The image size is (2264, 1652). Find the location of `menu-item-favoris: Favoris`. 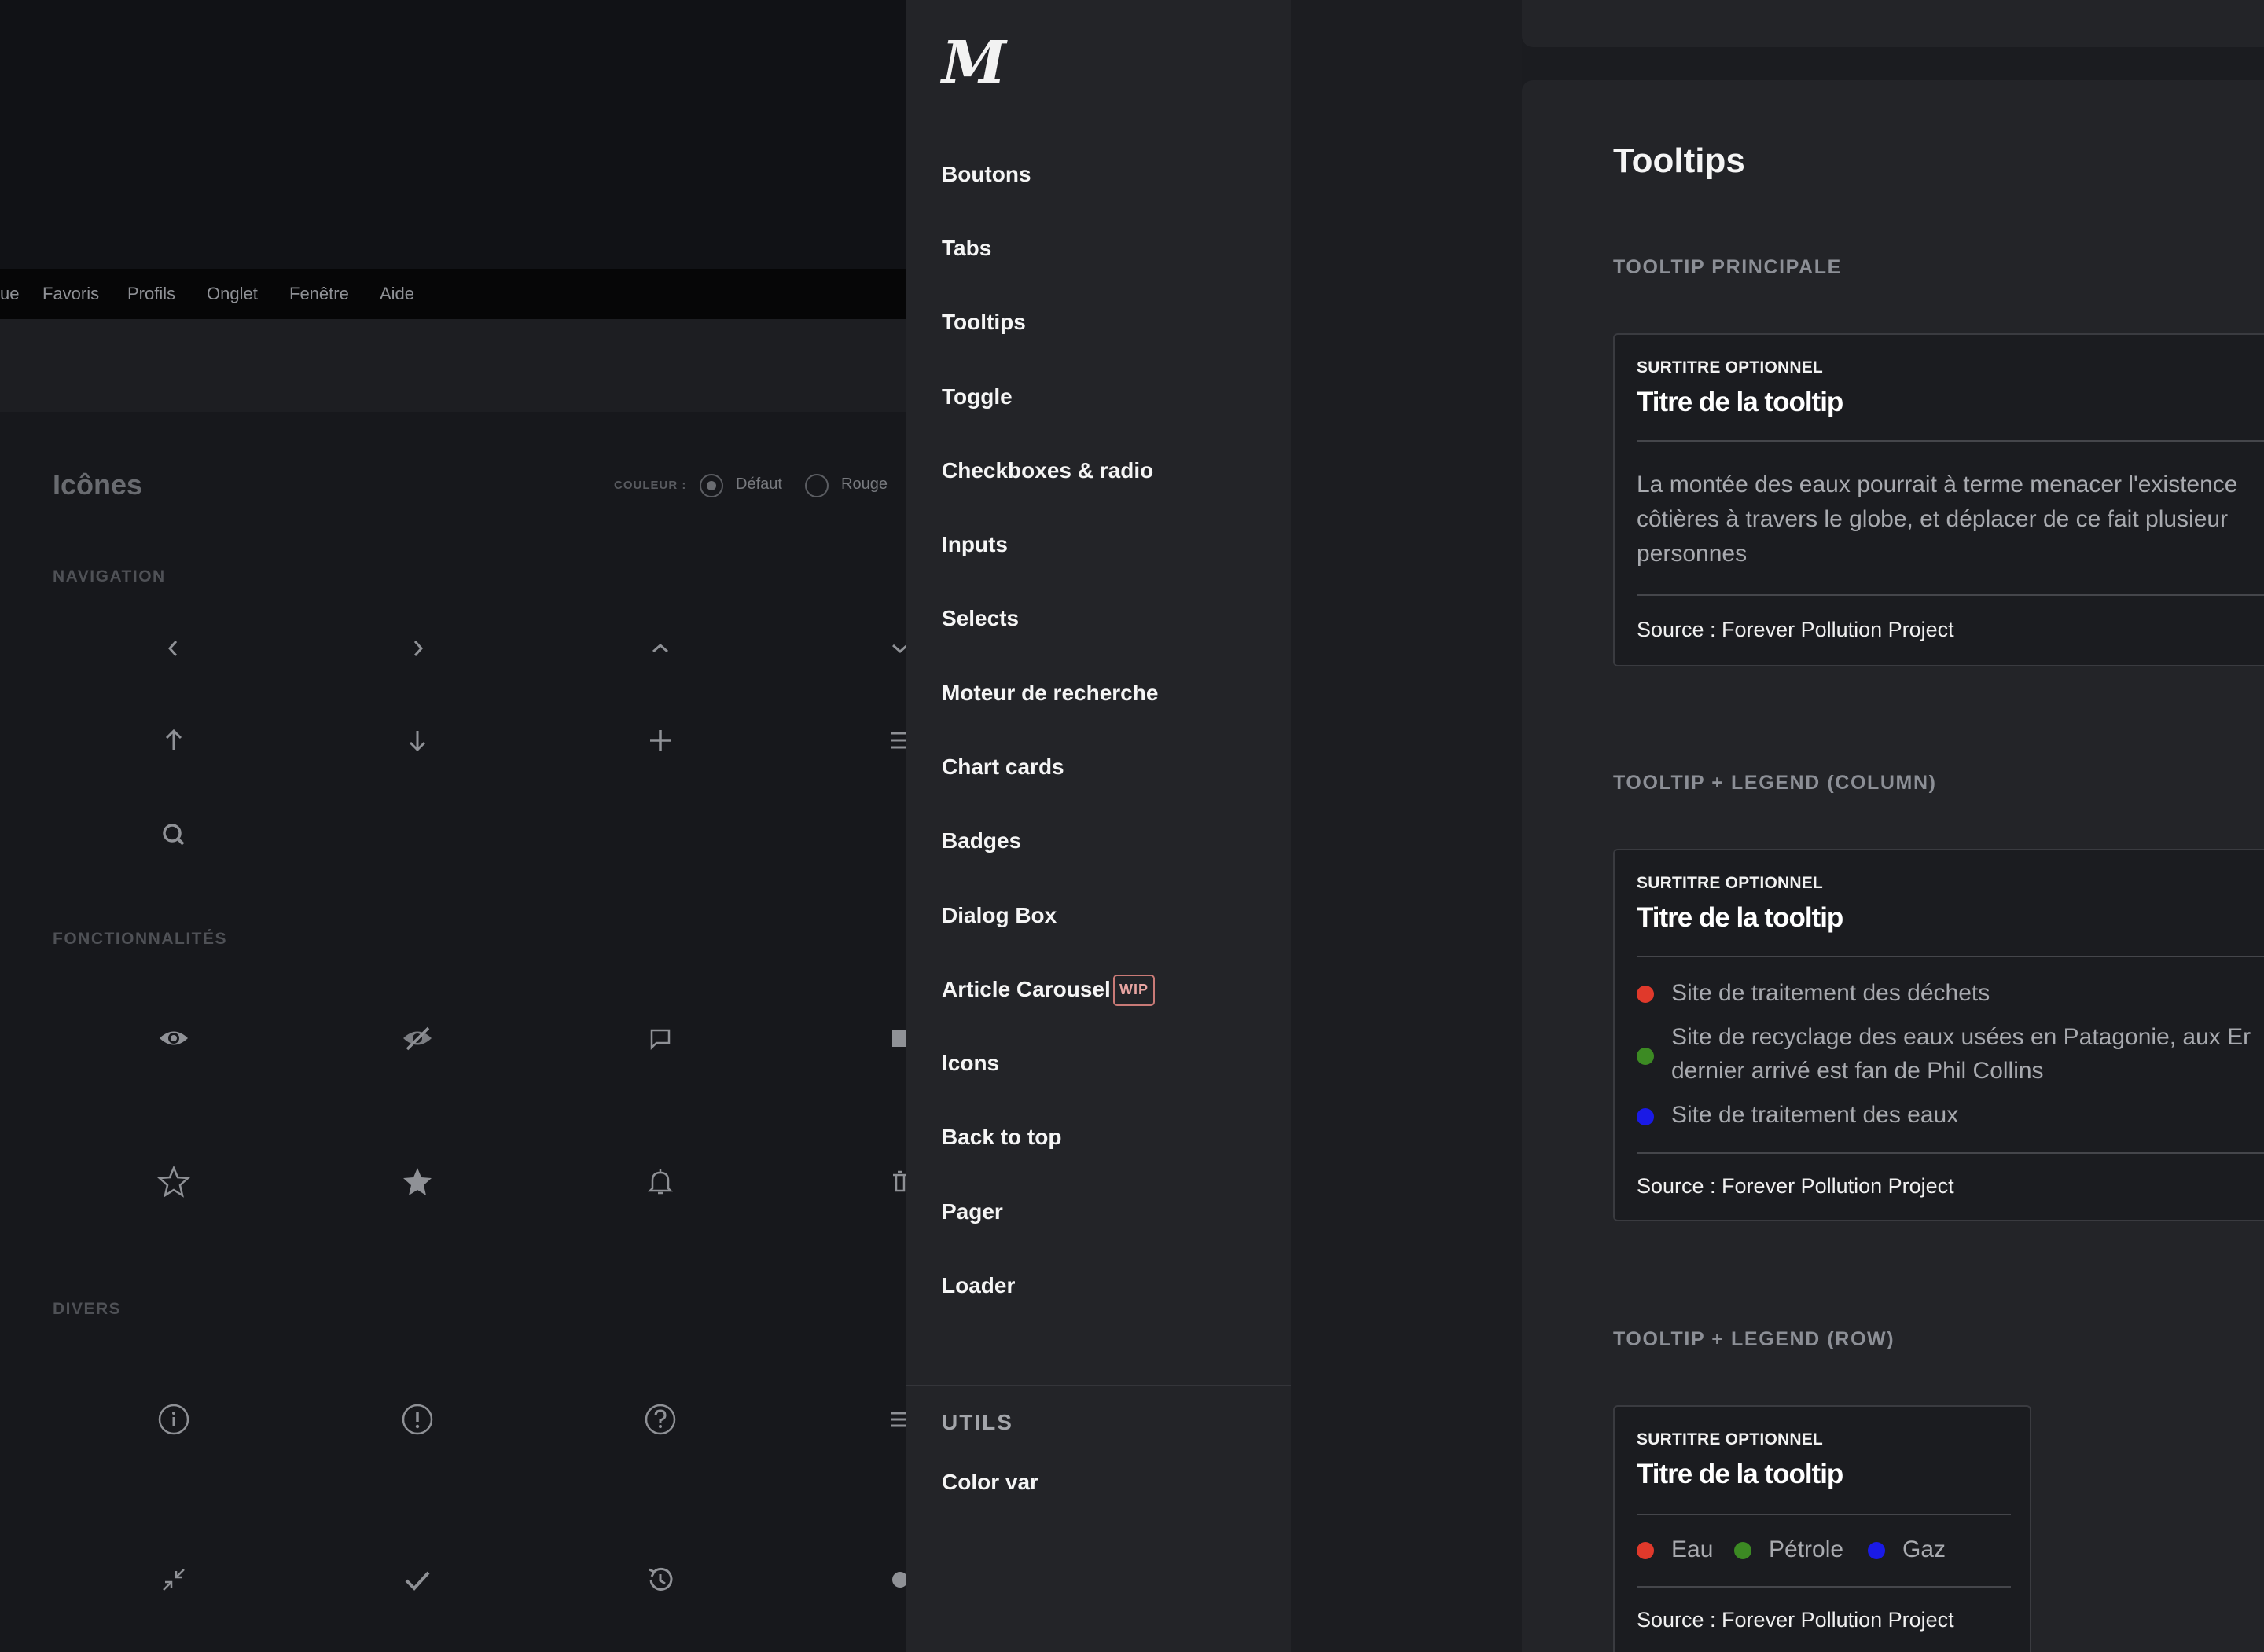

menu-item-favoris: Favoris is located at coordinates (70, 294).